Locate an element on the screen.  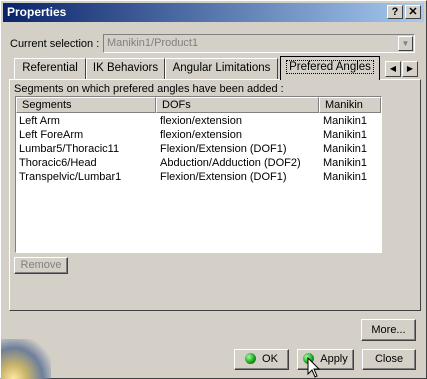
title-bar: Properties ? ✕ is located at coordinates (213, 12).